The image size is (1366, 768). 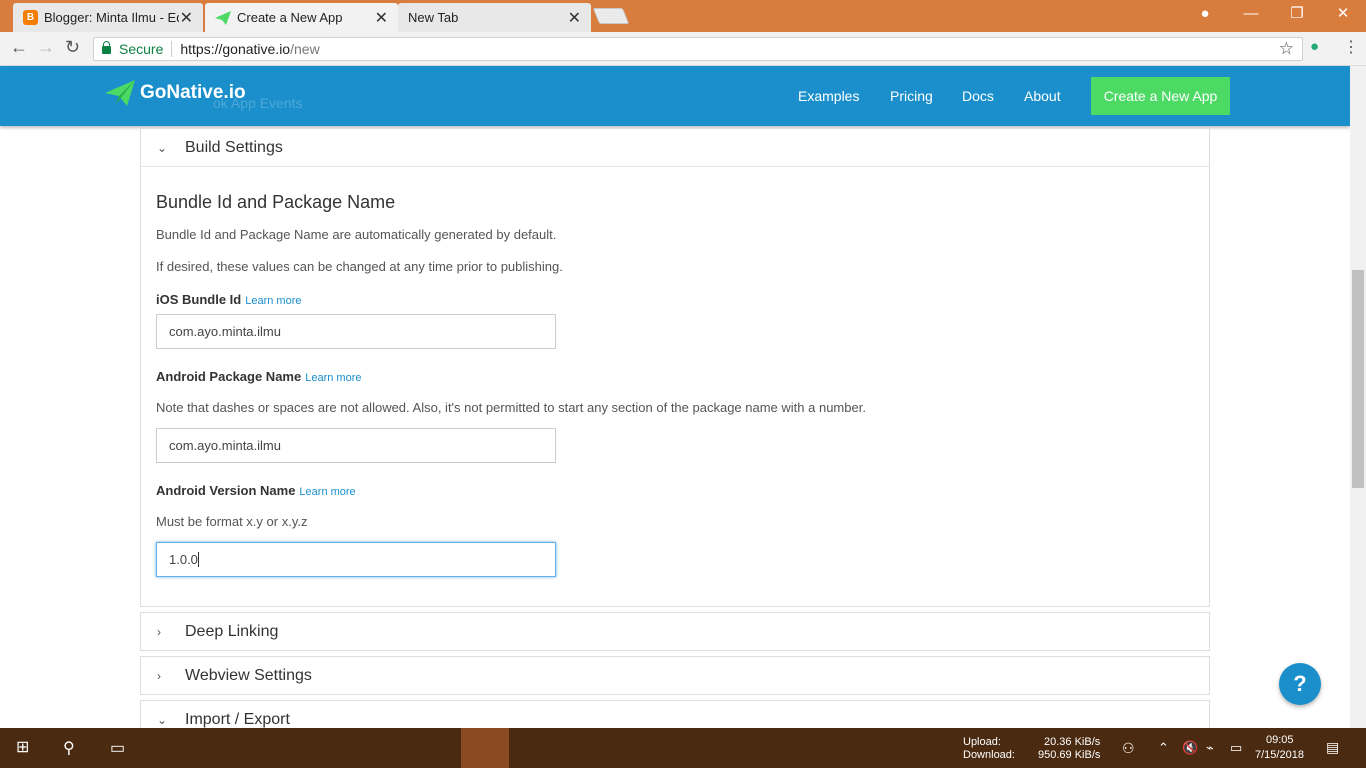 What do you see at coordinates (356, 331) in the screenshot?
I see `ios-bundle-input: com.ayo.minta.ilmu` at bounding box center [356, 331].